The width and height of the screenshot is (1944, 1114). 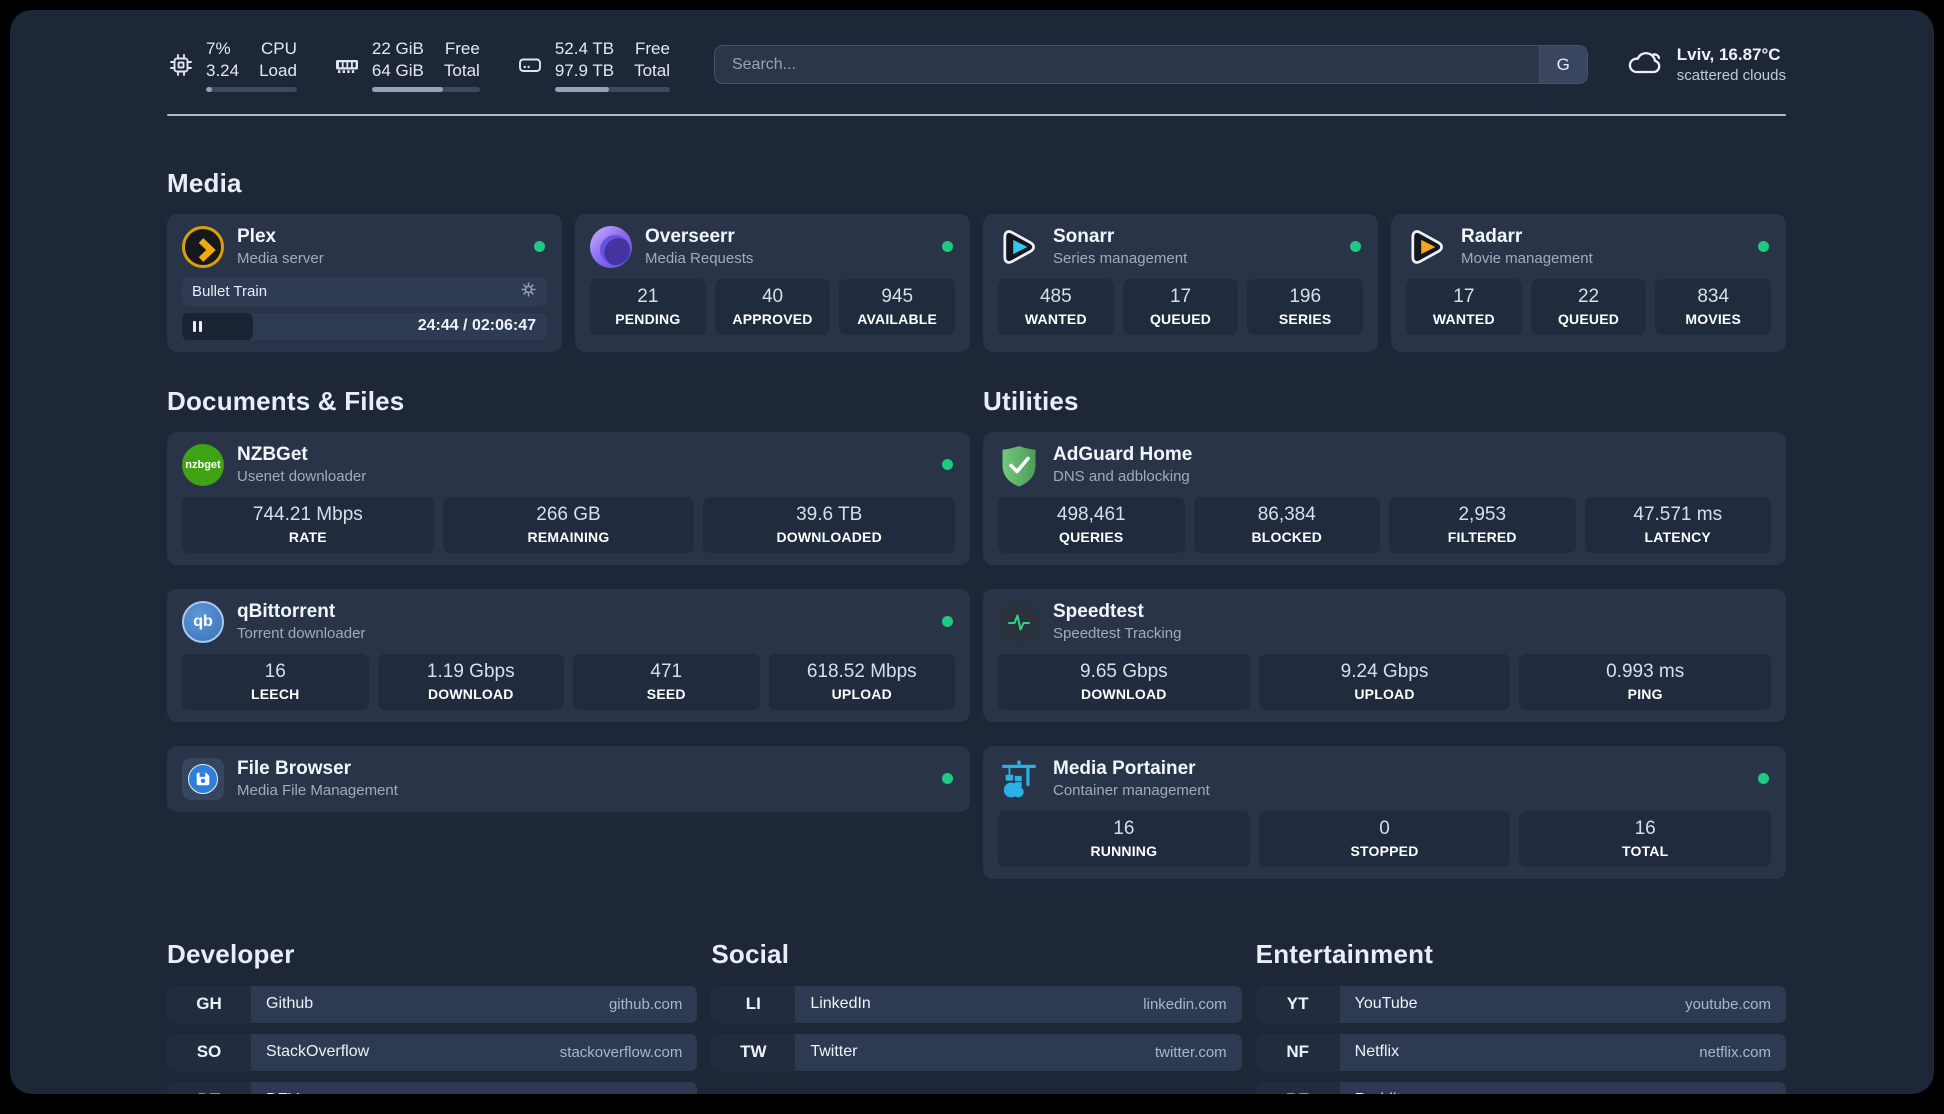 What do you see at coordinates (364, 246) in the screenshot?
I see `service-link-plex: Plex Media server` at bounding box center [364, 246].